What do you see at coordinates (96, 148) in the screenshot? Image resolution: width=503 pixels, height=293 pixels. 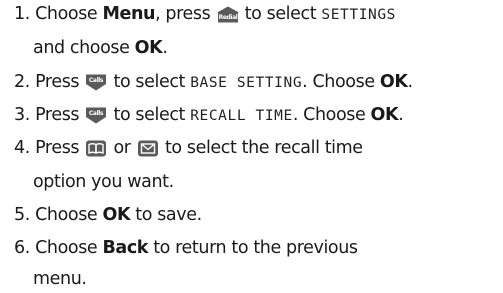 I see `phonebook-key-icon` at bounding box center [96, 148].